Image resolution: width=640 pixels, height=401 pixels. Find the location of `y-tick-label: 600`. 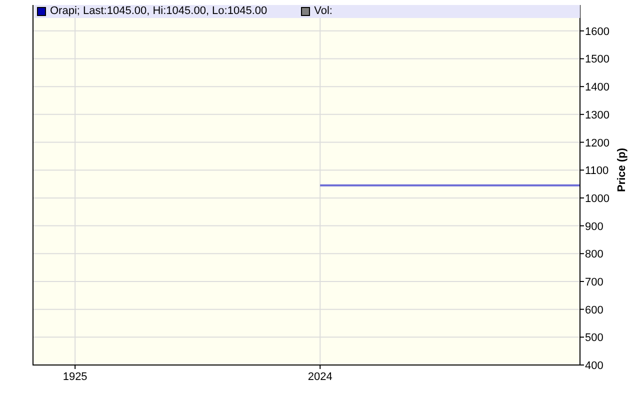

y-tick-label: 600 is located at coordinates (594, 310).